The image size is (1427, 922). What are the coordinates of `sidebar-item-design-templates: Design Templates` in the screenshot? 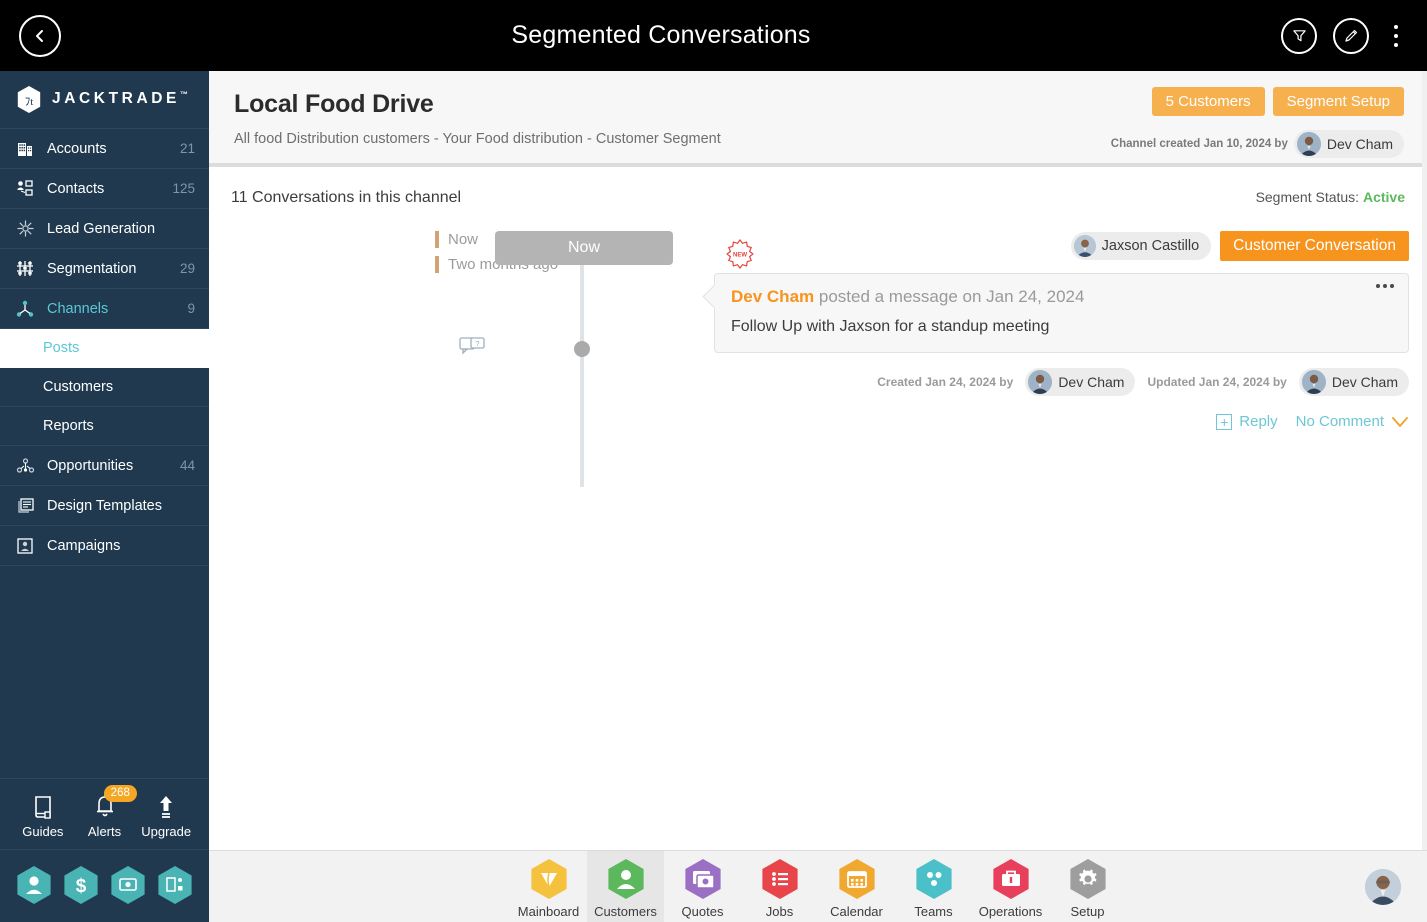 It's located at (104, 506).